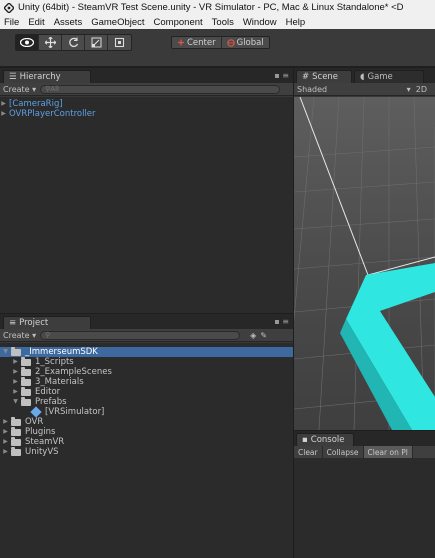 This screenshot has height=558, width=435. Describe the element at coordinates (160, 89) in the screenshot. I see `hierarchy-search-input: ⚲ All` at that location.